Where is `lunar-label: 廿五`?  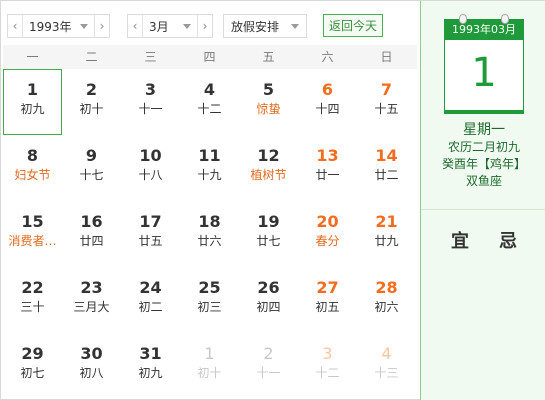 lunar-label: 廿五 is located at coordinates (150, 241).